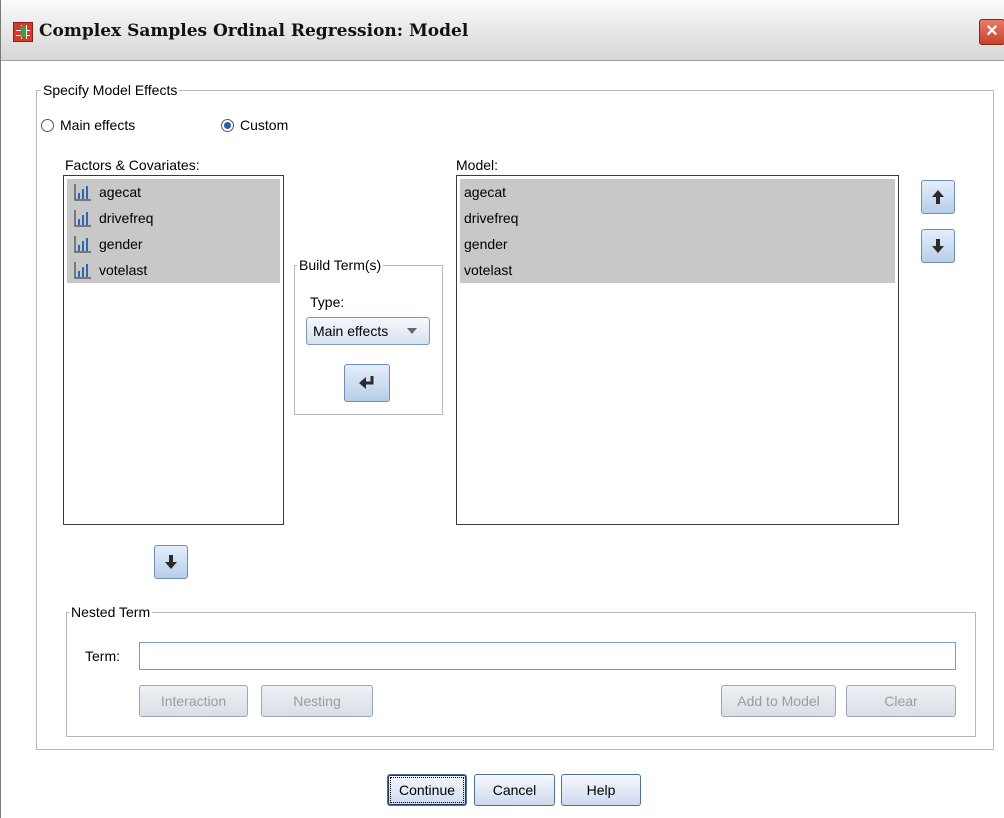 The width and height of the screenshot is (1004, 818). What do you see at coordinates (677, 192) in the screenshot?
I see `model-list-item: agecat` at bounding box center [677, 192].